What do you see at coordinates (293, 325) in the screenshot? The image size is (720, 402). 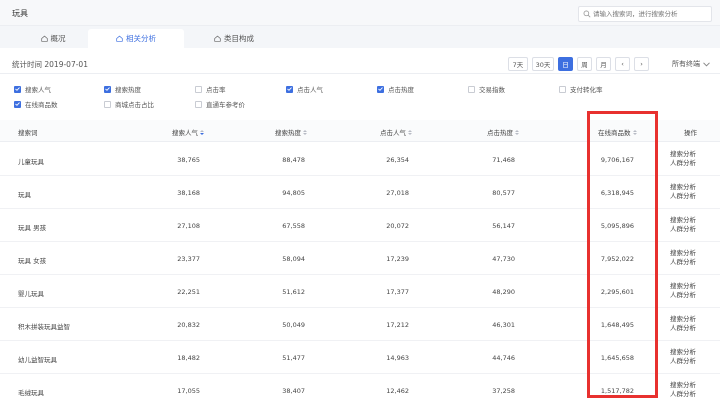 I see `cell-search-heat: 50,049` at bounding box center [293, 325].